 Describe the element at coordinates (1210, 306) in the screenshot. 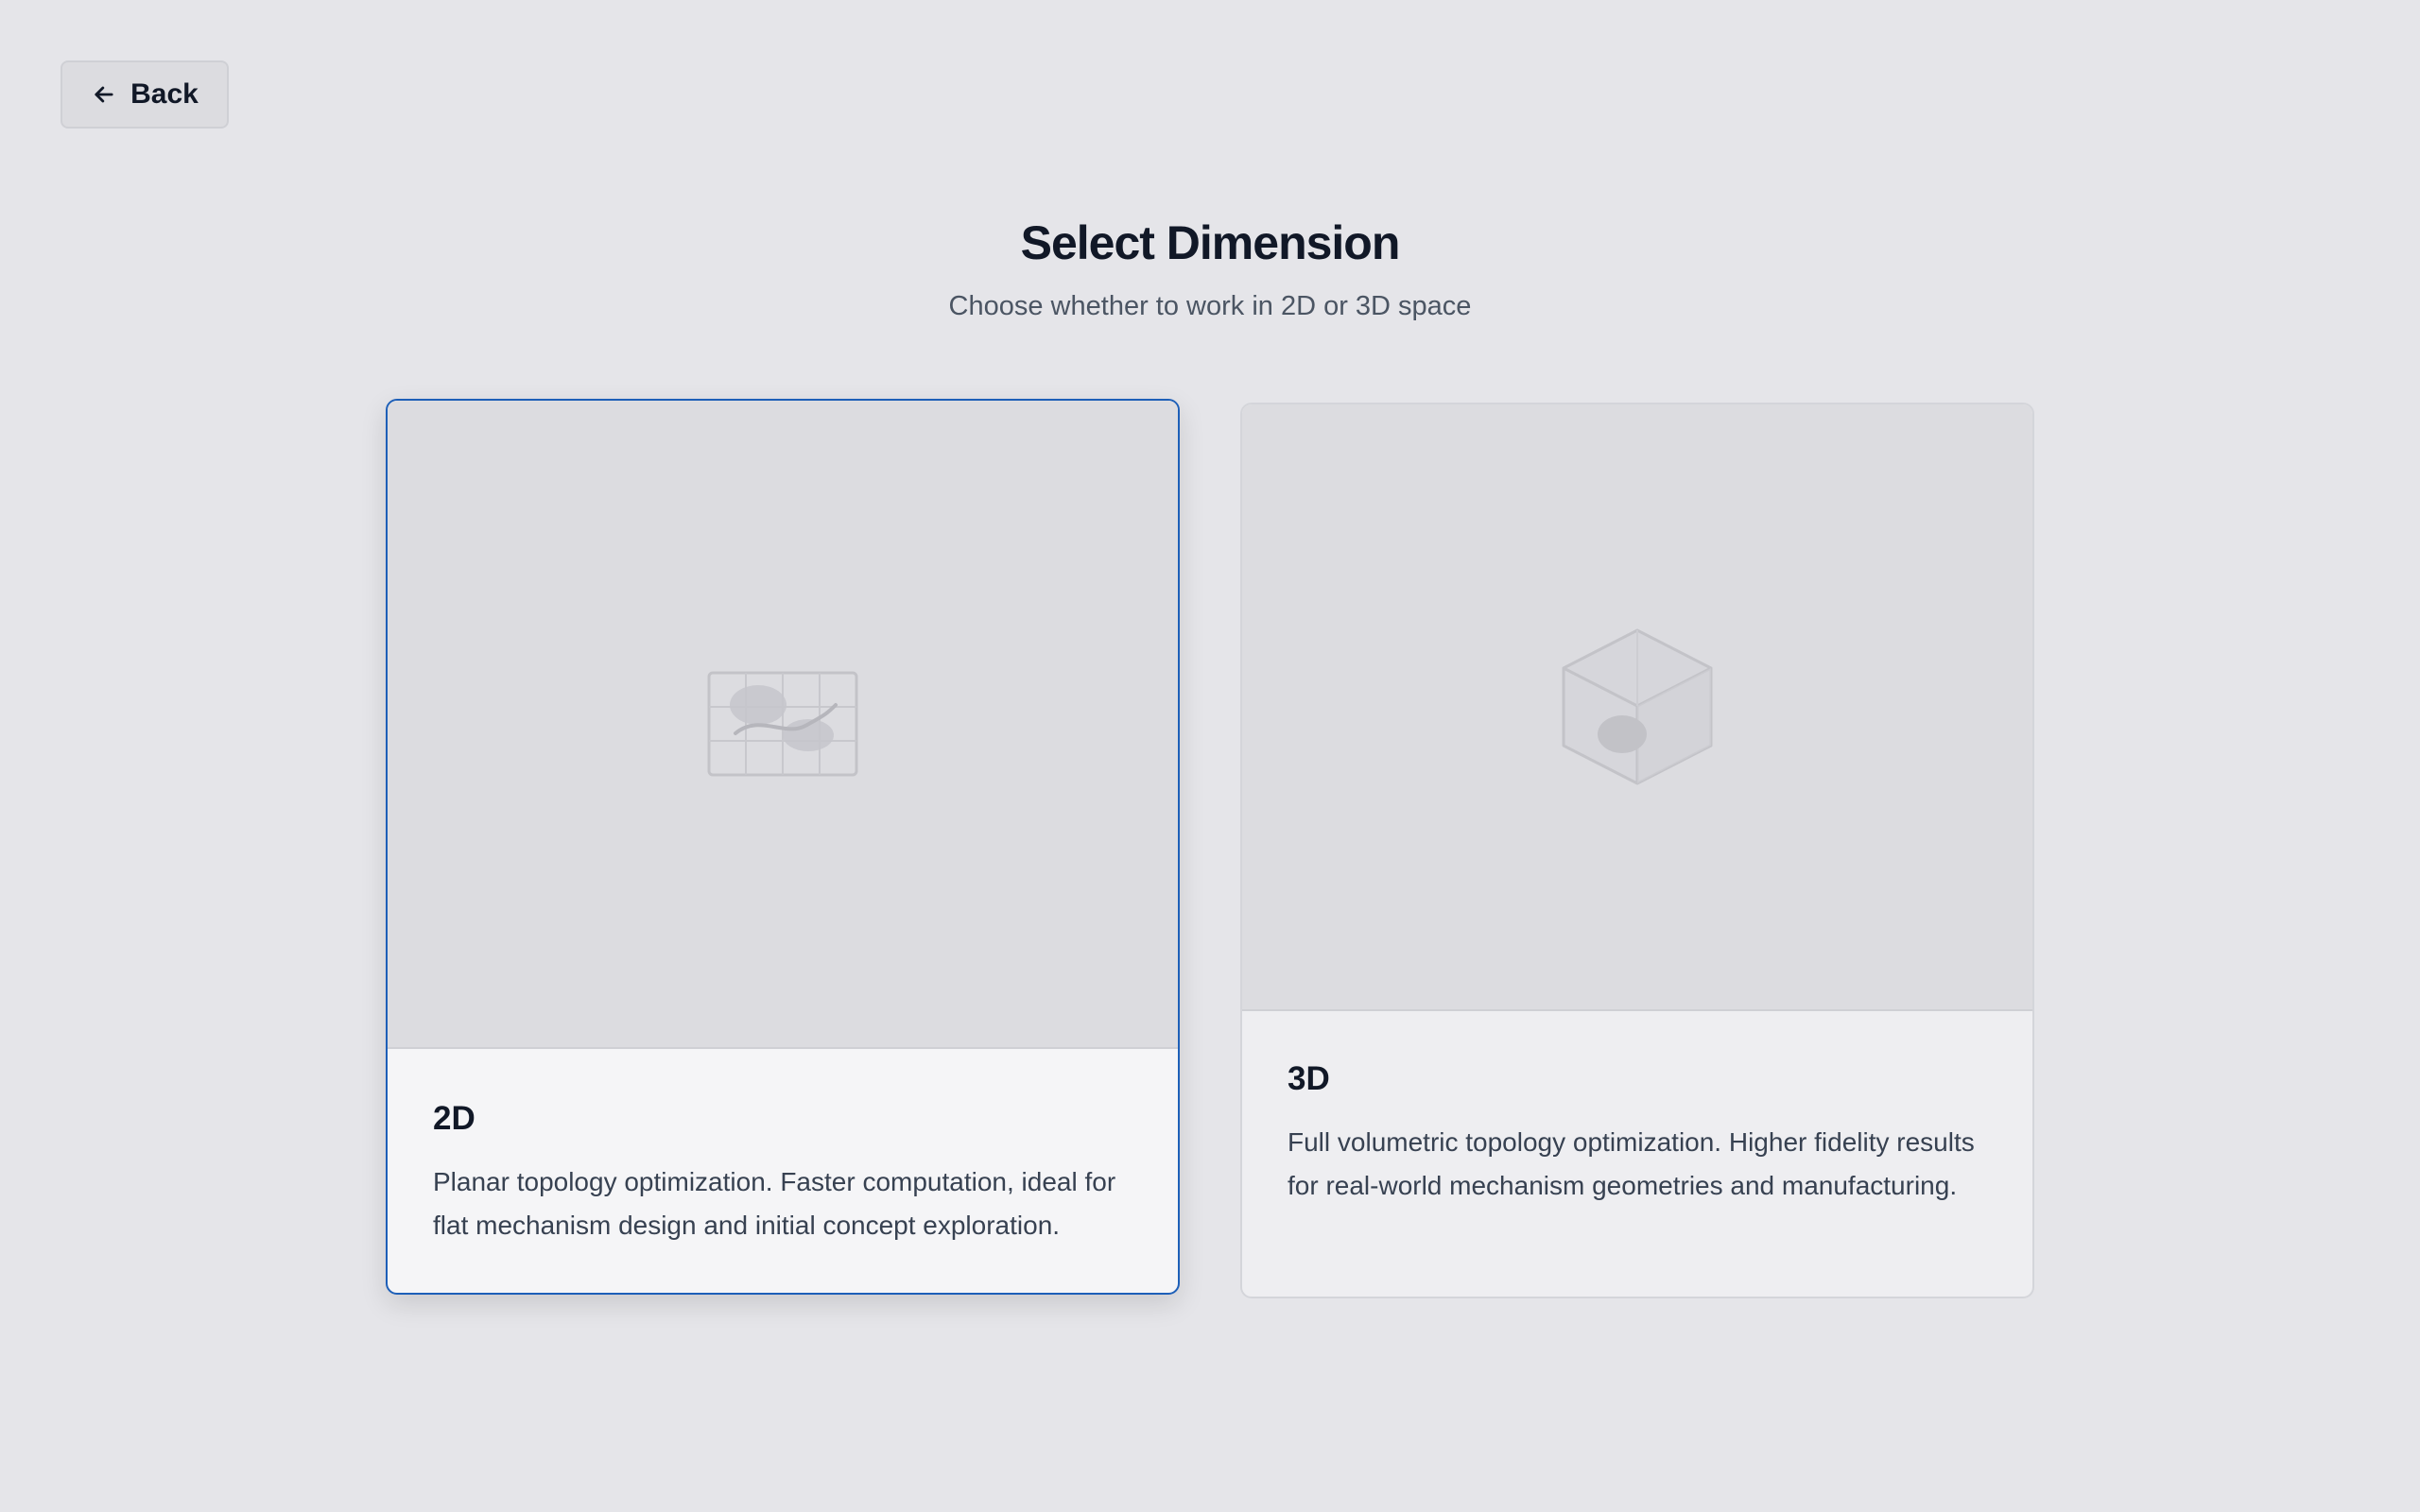

I see `page-subtitle: Choose whether to work in 2D or 3D space` at that location.